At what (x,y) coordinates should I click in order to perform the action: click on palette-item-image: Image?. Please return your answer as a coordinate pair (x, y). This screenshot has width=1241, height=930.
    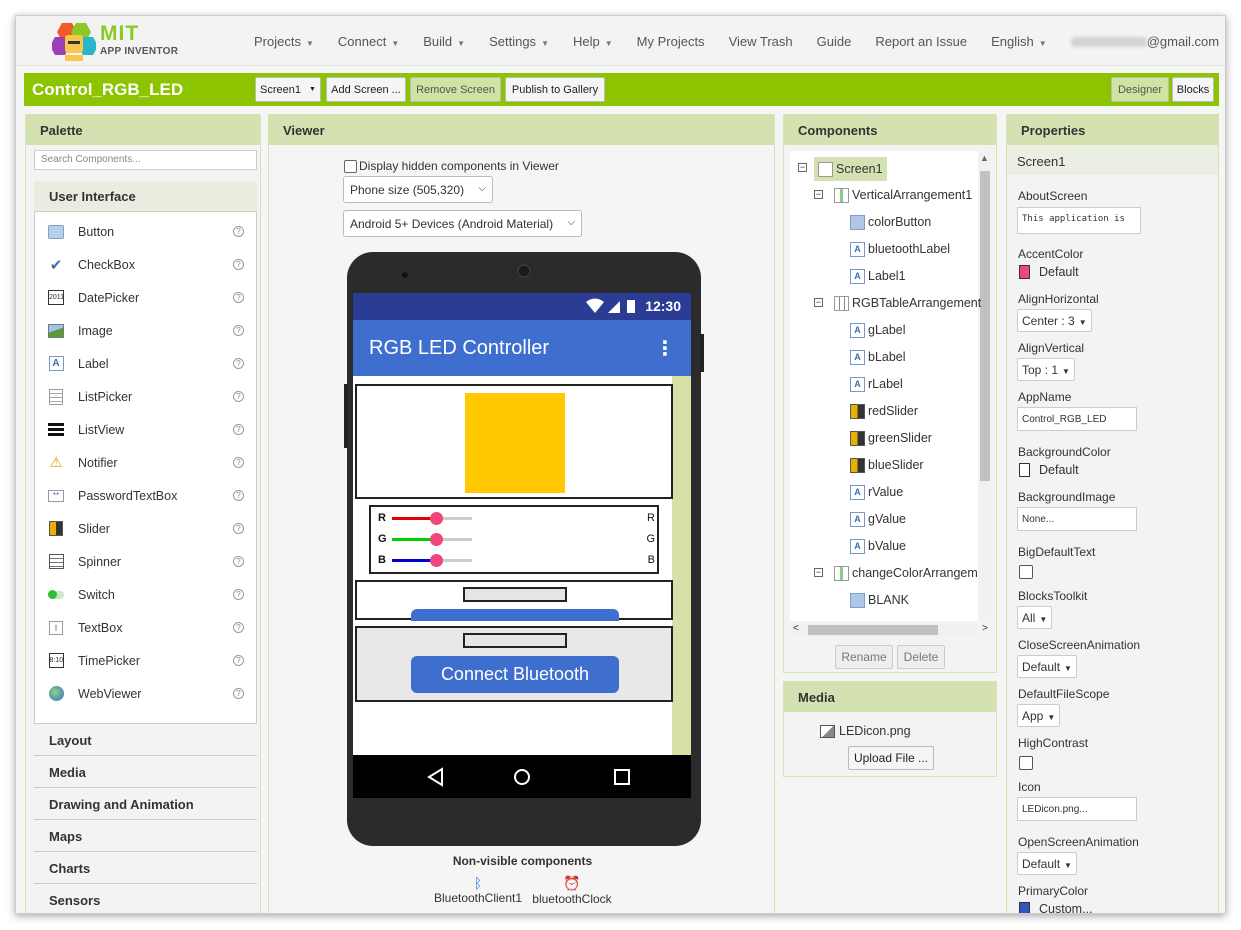
    Looking at the image, I should click on (146, 330).